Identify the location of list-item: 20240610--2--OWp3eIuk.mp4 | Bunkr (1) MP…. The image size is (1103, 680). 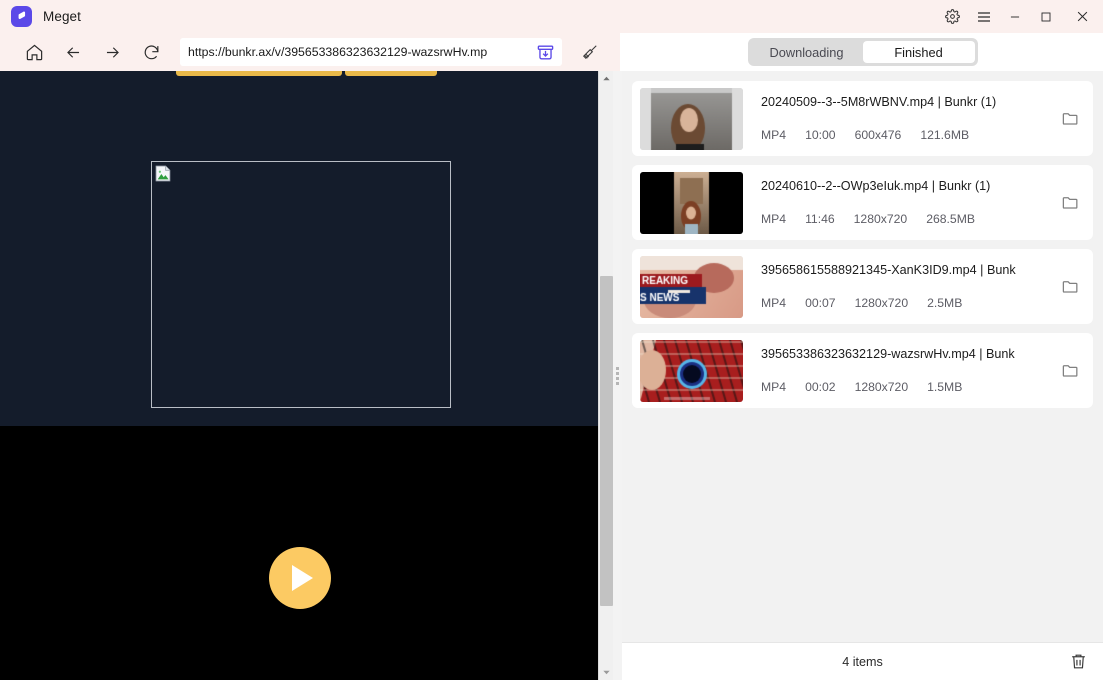
(862, 202).